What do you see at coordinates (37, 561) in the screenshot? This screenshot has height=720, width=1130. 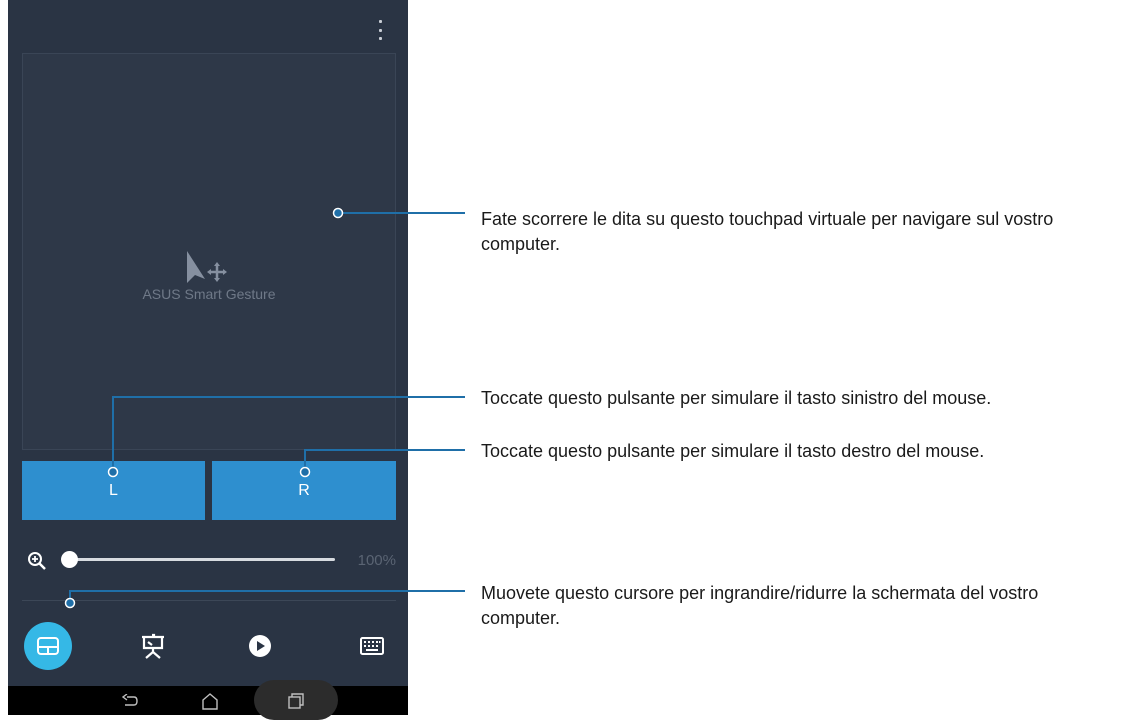 I see `zoom-in-icon` at bounding box center [37, 561].